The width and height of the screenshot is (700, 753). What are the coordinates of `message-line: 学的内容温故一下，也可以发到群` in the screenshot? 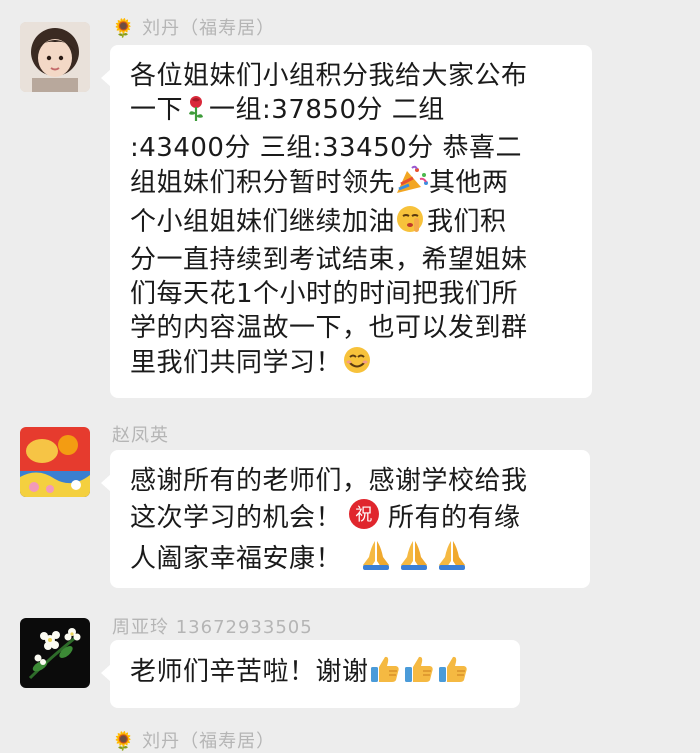 It's located at (351, 328).